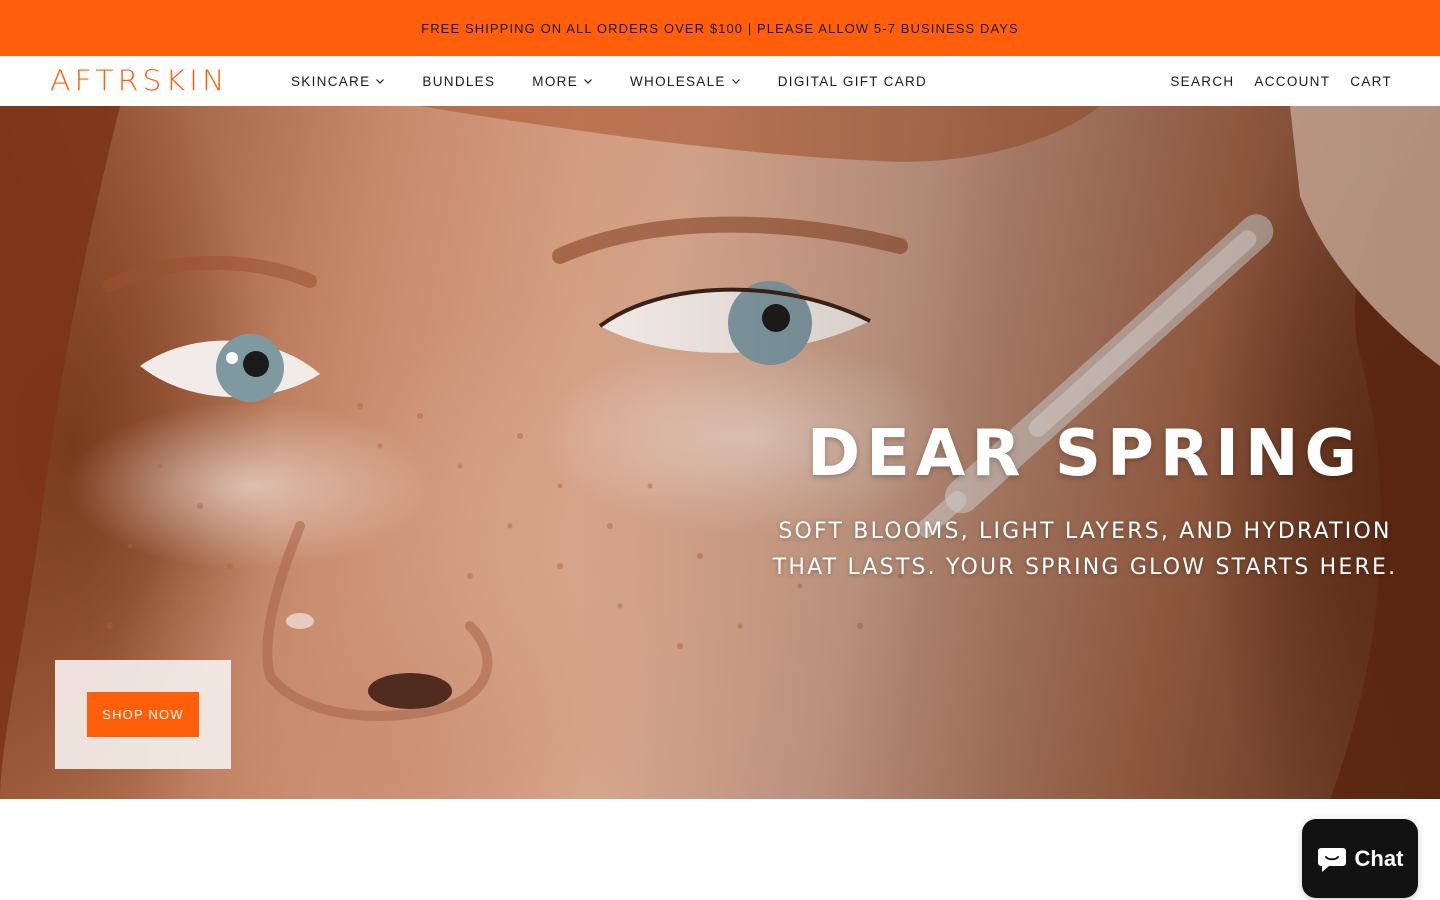 This screenshot has height=900, width=1440. I want to click on nav-item-label: MORE, so click(555, 81).